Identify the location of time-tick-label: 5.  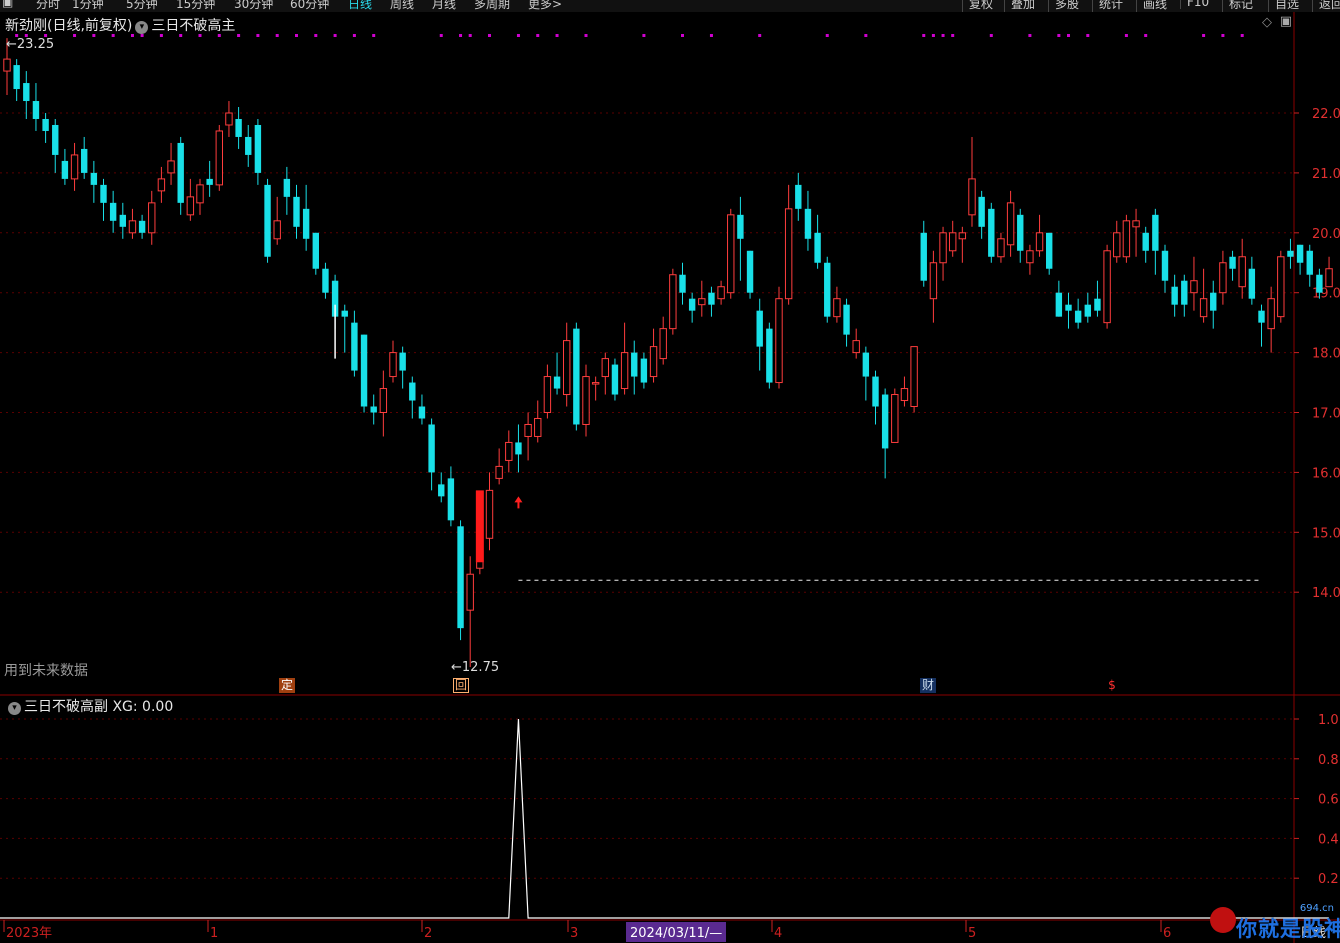
(972, 933).